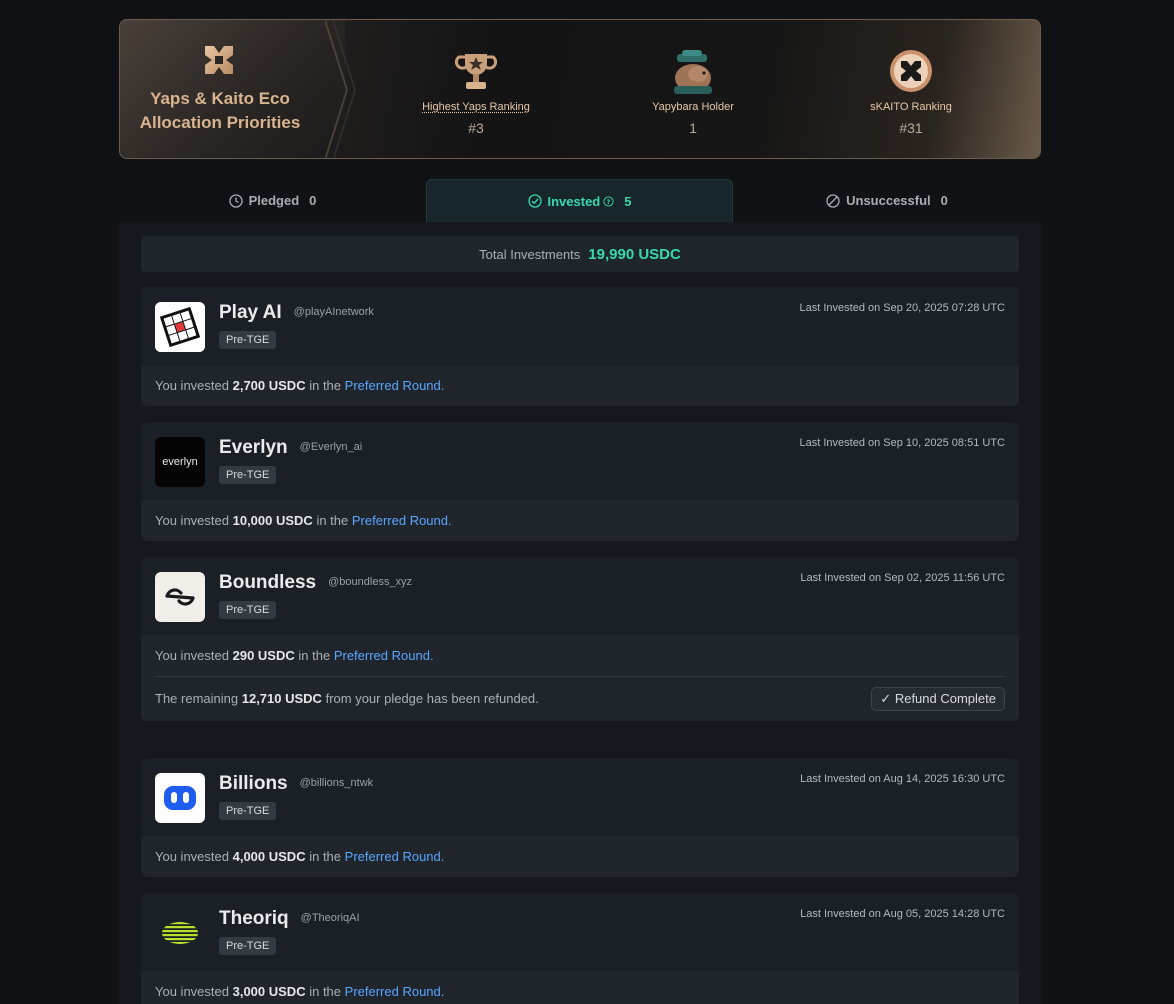 The height and width of the screenshot is (1004, 1174). I want to click on stat-highest-yaps-ranking: Highest Yaps Ranking #3, so click(476, 91).